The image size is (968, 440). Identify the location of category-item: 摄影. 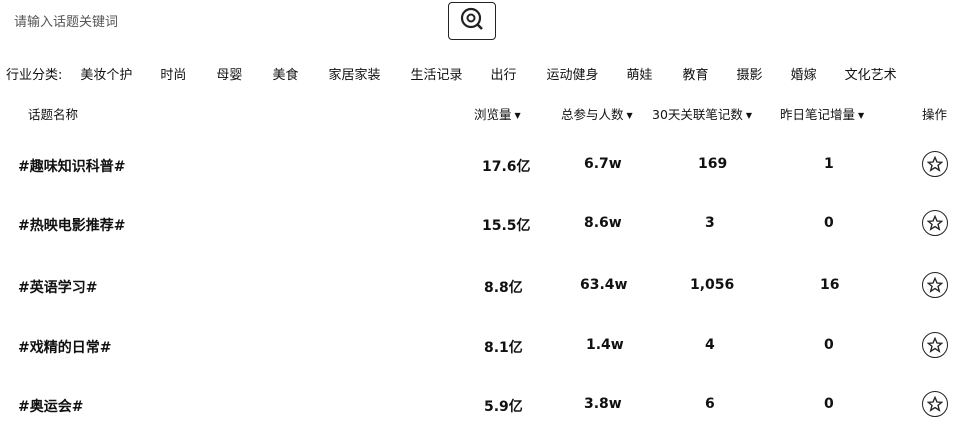
(750, 73).